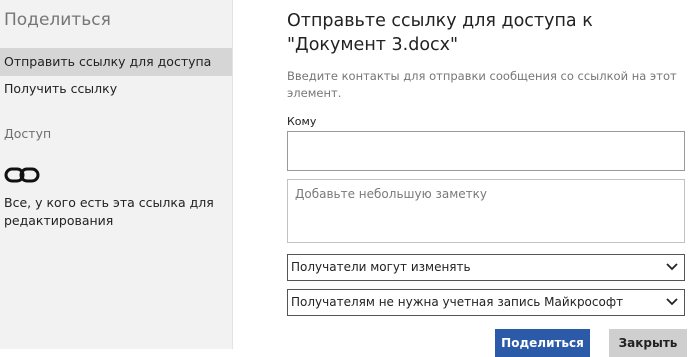  I want to click on link-icon, so click(22, 175).